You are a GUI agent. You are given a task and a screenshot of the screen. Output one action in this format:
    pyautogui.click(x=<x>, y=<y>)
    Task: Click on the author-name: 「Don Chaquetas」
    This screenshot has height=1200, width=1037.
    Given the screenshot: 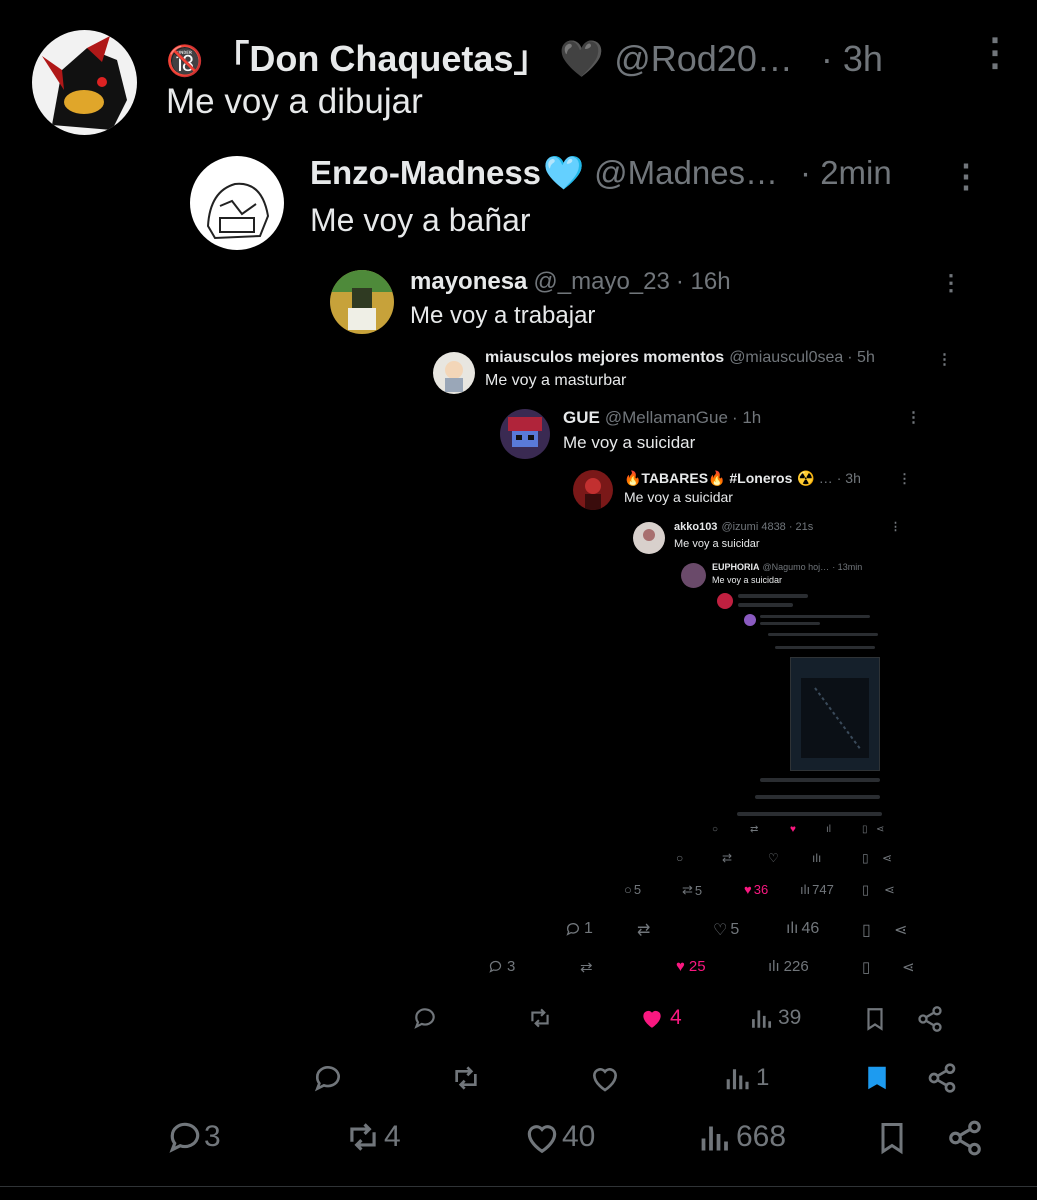 What is the action you would take?
    pyautogui.click(x=381, y=56)
    